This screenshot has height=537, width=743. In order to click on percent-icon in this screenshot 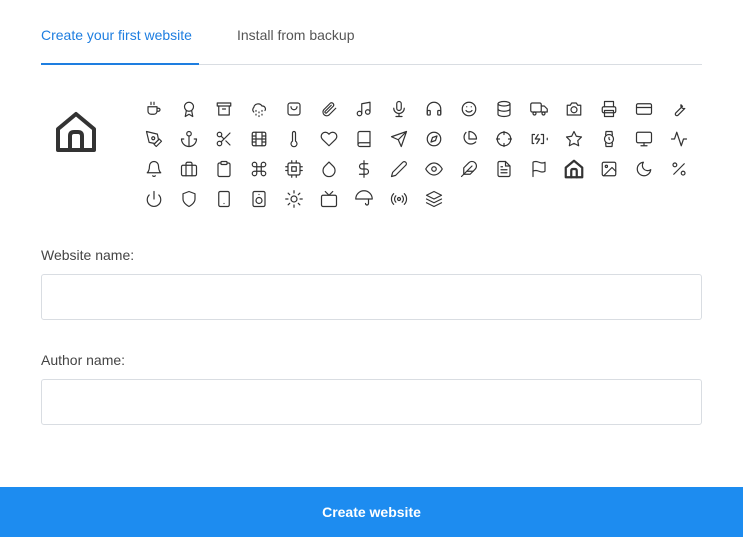, I will do `click(679, 169)`.